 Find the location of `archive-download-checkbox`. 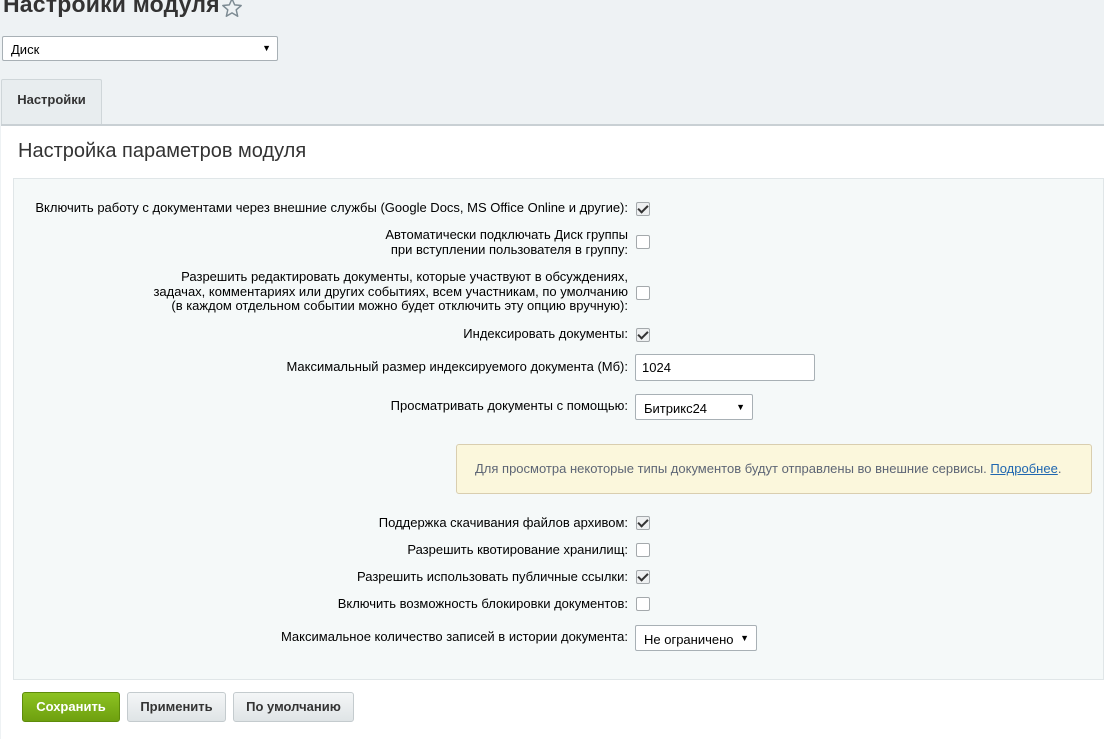

archive-download-checkbox is located at coordinates (643, 523).